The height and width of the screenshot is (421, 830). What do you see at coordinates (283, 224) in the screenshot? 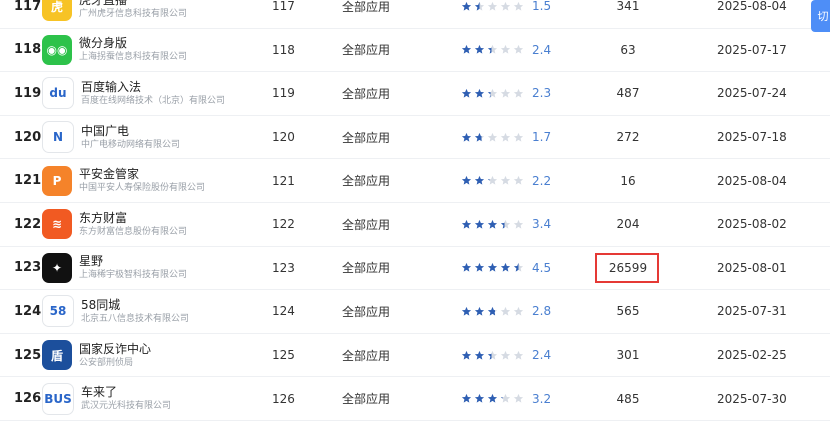
I see `category-rank: 122` at bounding box center [283, 224].